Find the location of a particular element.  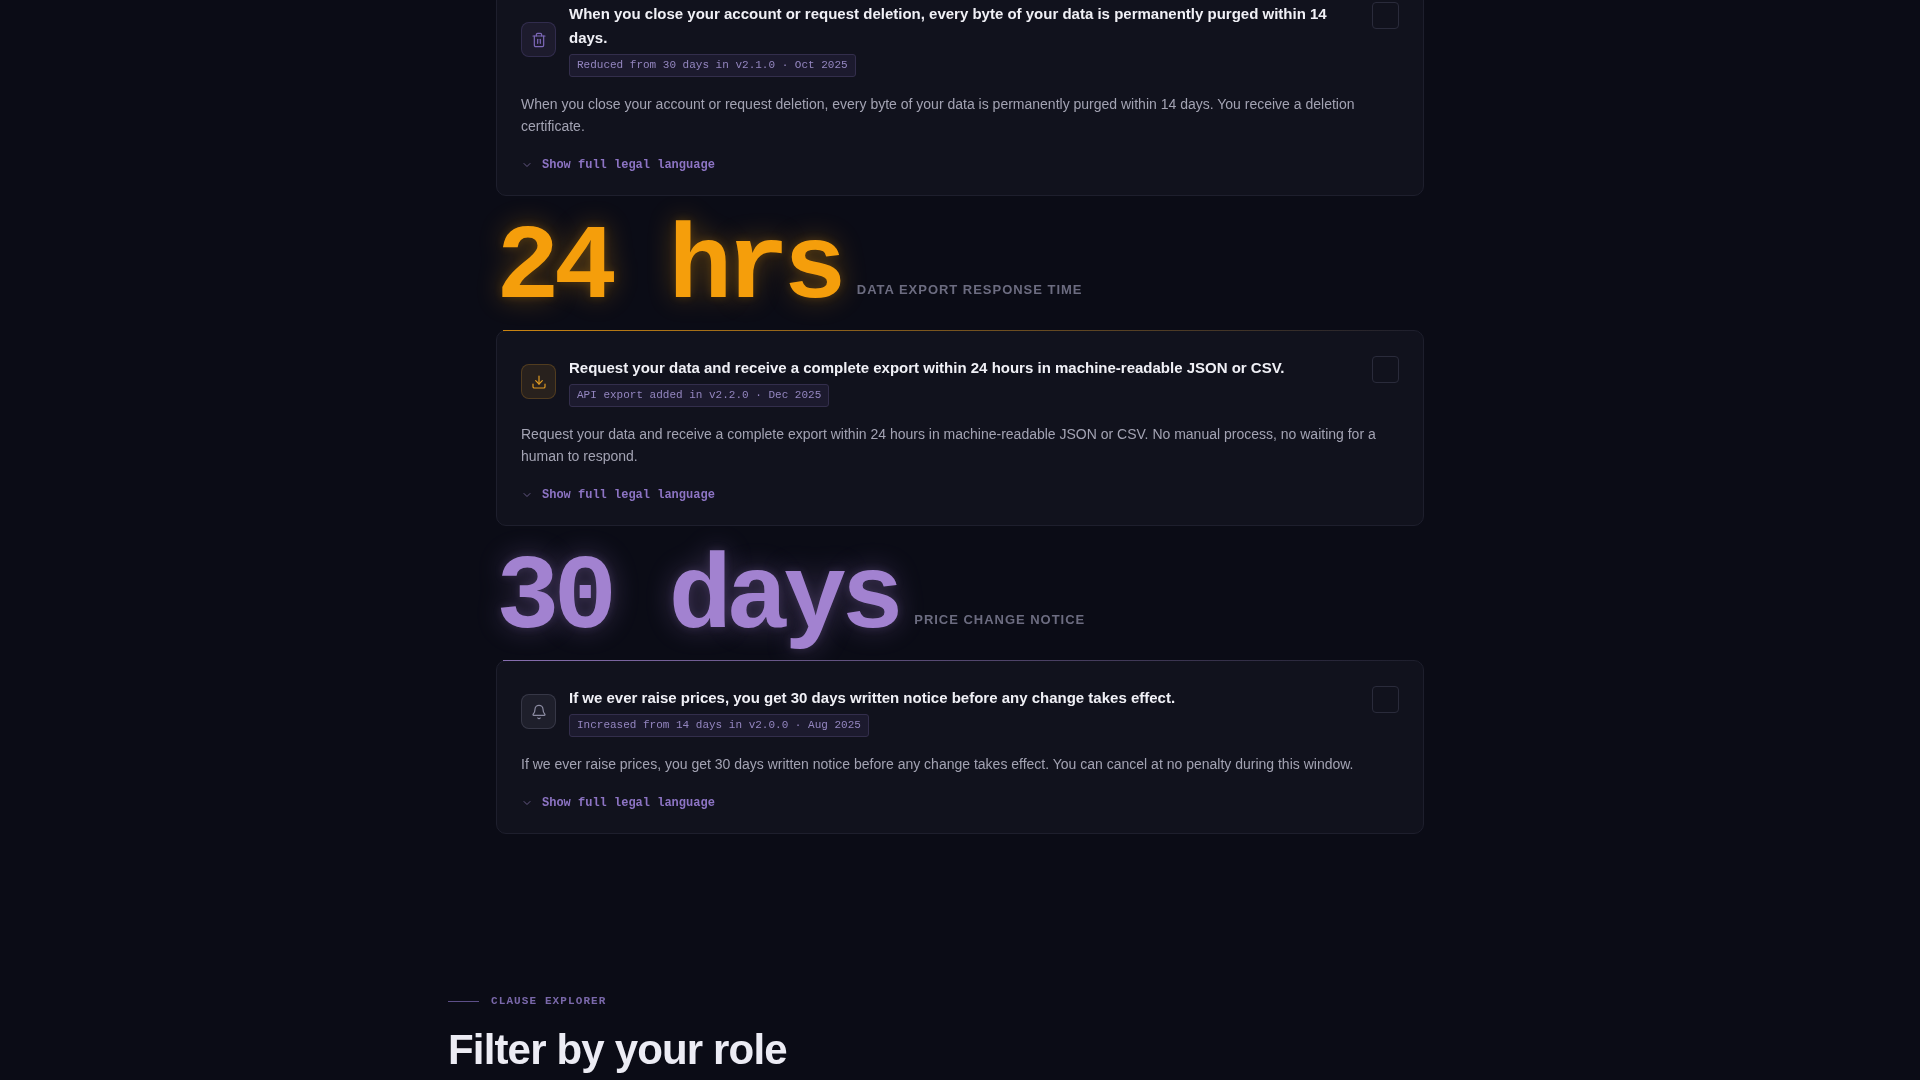

section-heading: Filter by your role is located at coordinates (617, 1050).